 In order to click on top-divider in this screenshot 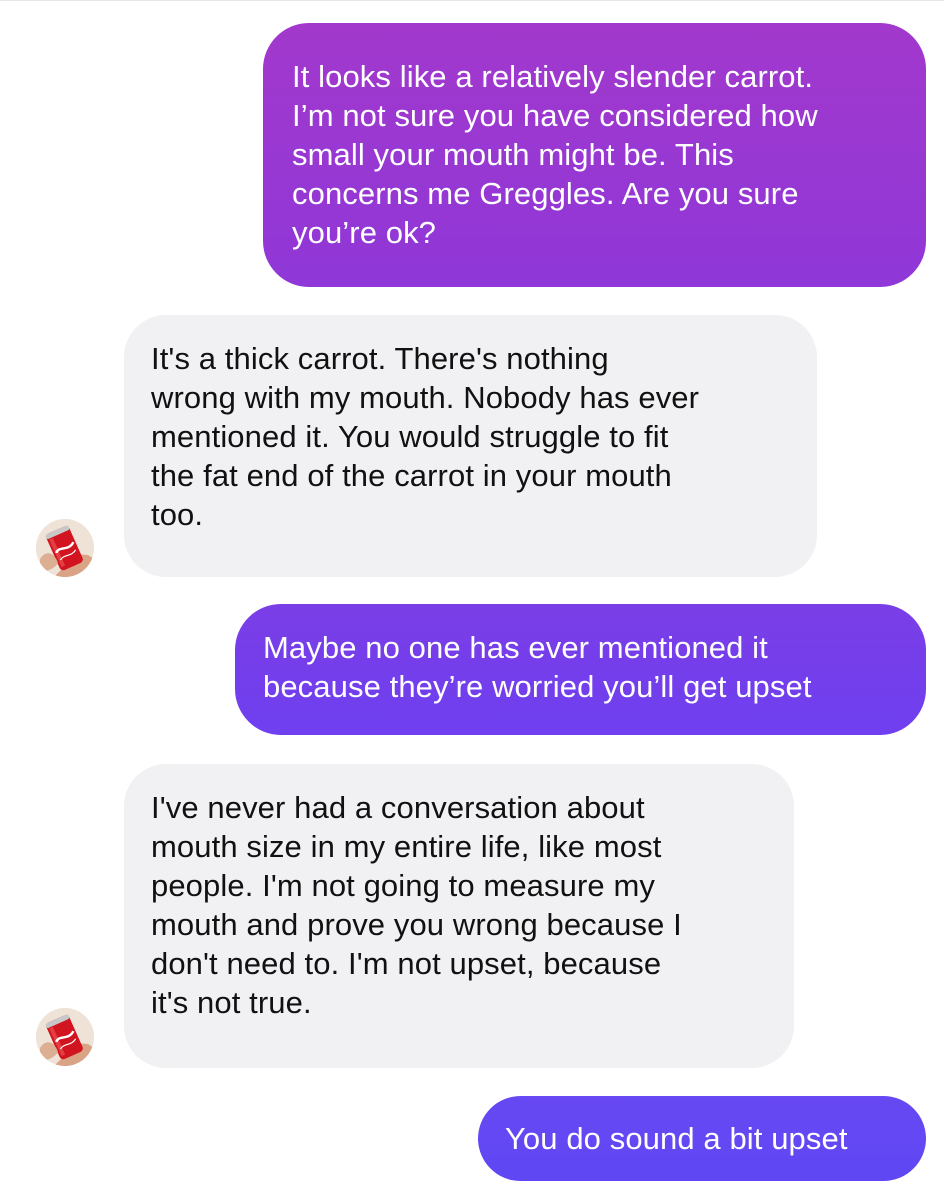, I will do `click(472, 0)`.